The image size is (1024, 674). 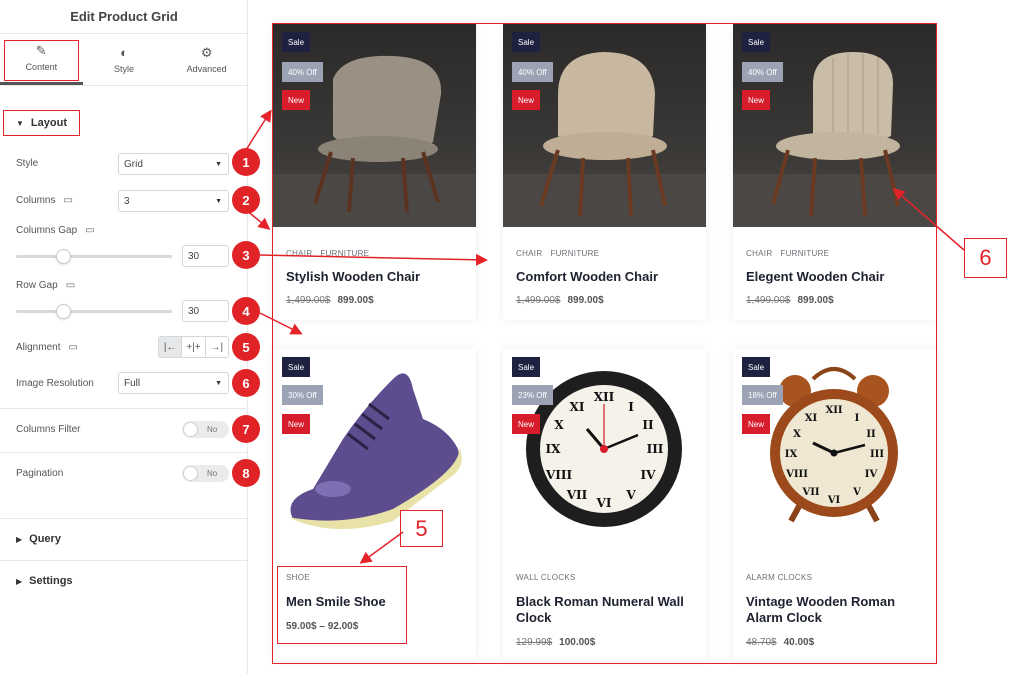 I want to click on pagination-label-text: Pagination, so click(x=40, y=473).